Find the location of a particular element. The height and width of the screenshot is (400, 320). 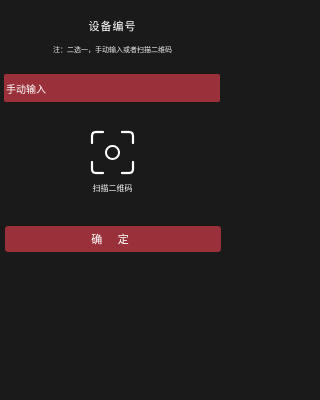

scan-frame-icon is located at coordinates (112, 152).